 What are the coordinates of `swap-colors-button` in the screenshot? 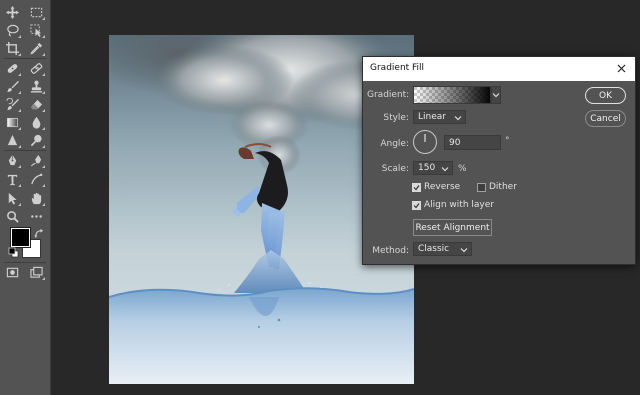 It's located at (39, 233).